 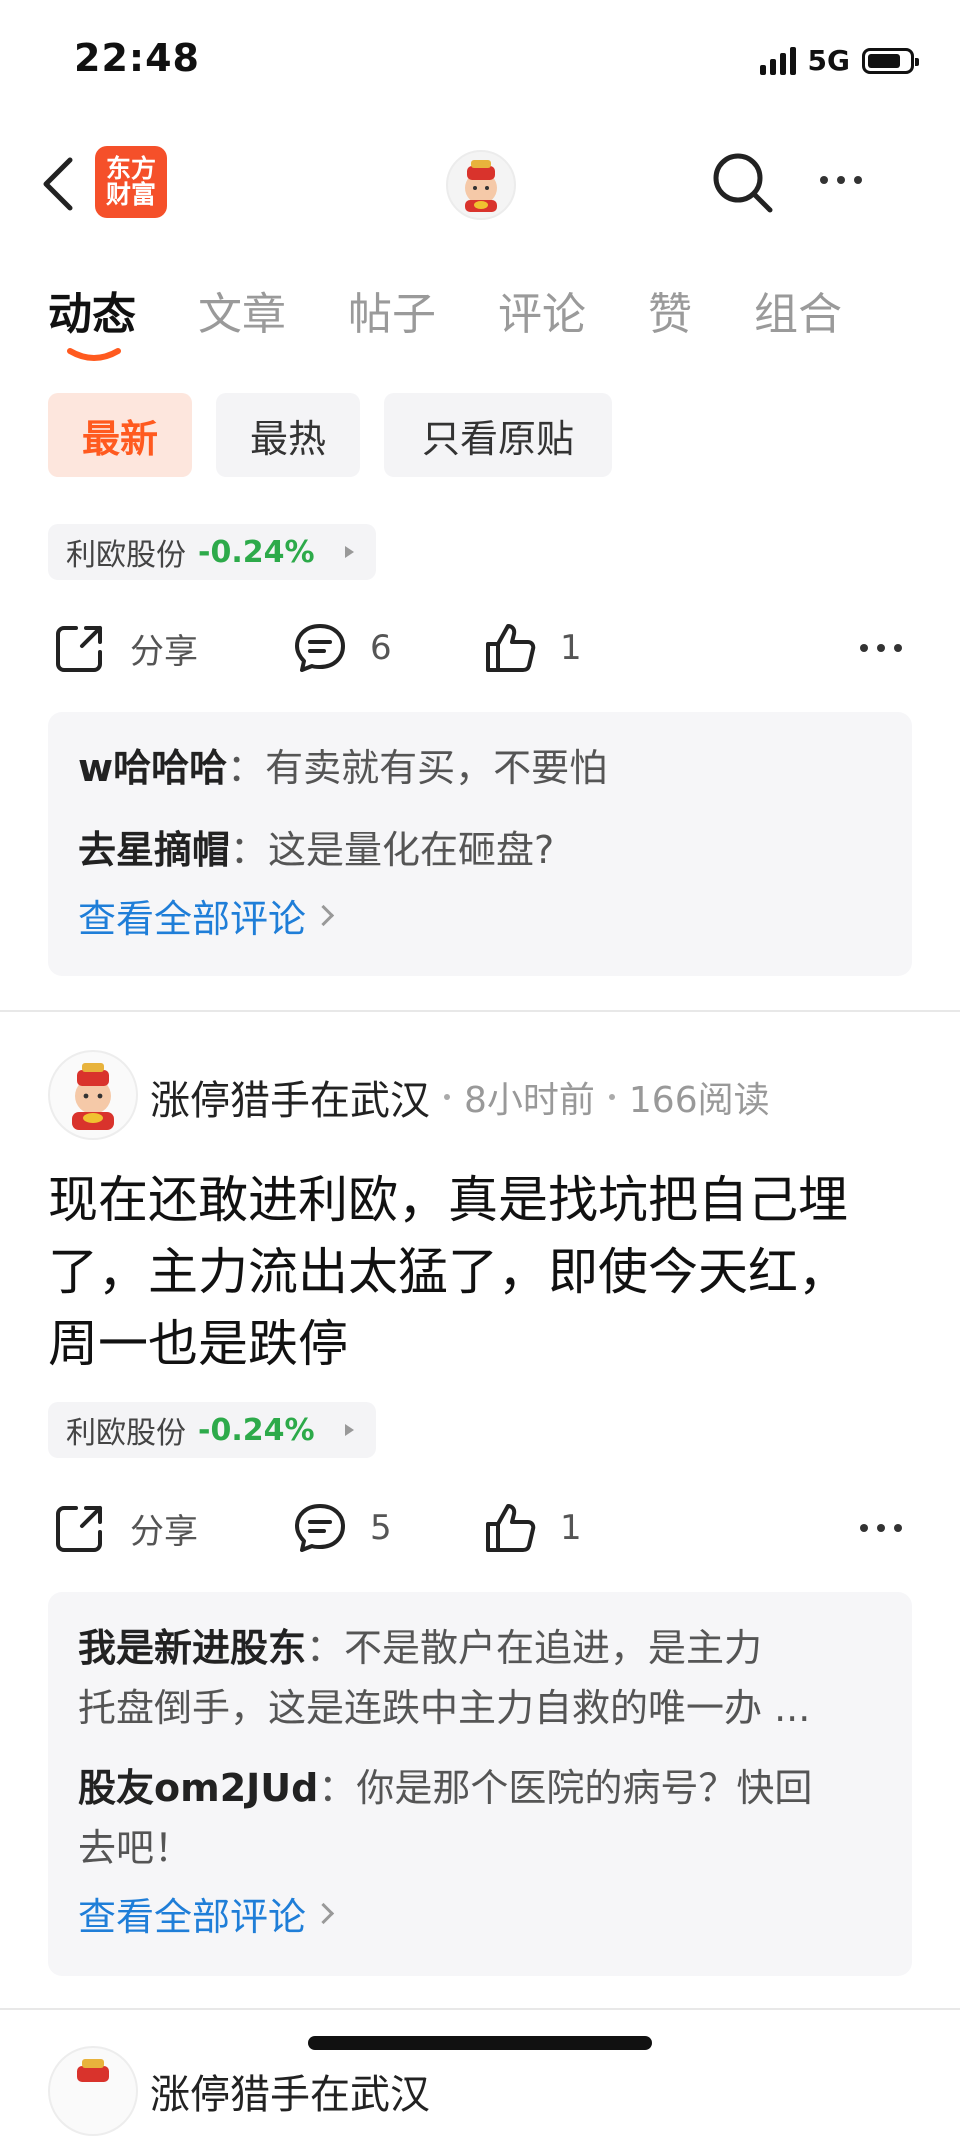 I want to click on tab-portfolio: 组合, so click(x=798, y=310).